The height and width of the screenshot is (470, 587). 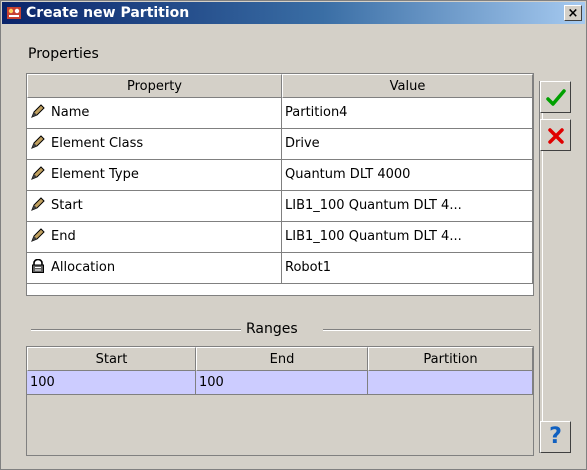 I want to click on column-header-property: Property, so click(x=154, y=86).